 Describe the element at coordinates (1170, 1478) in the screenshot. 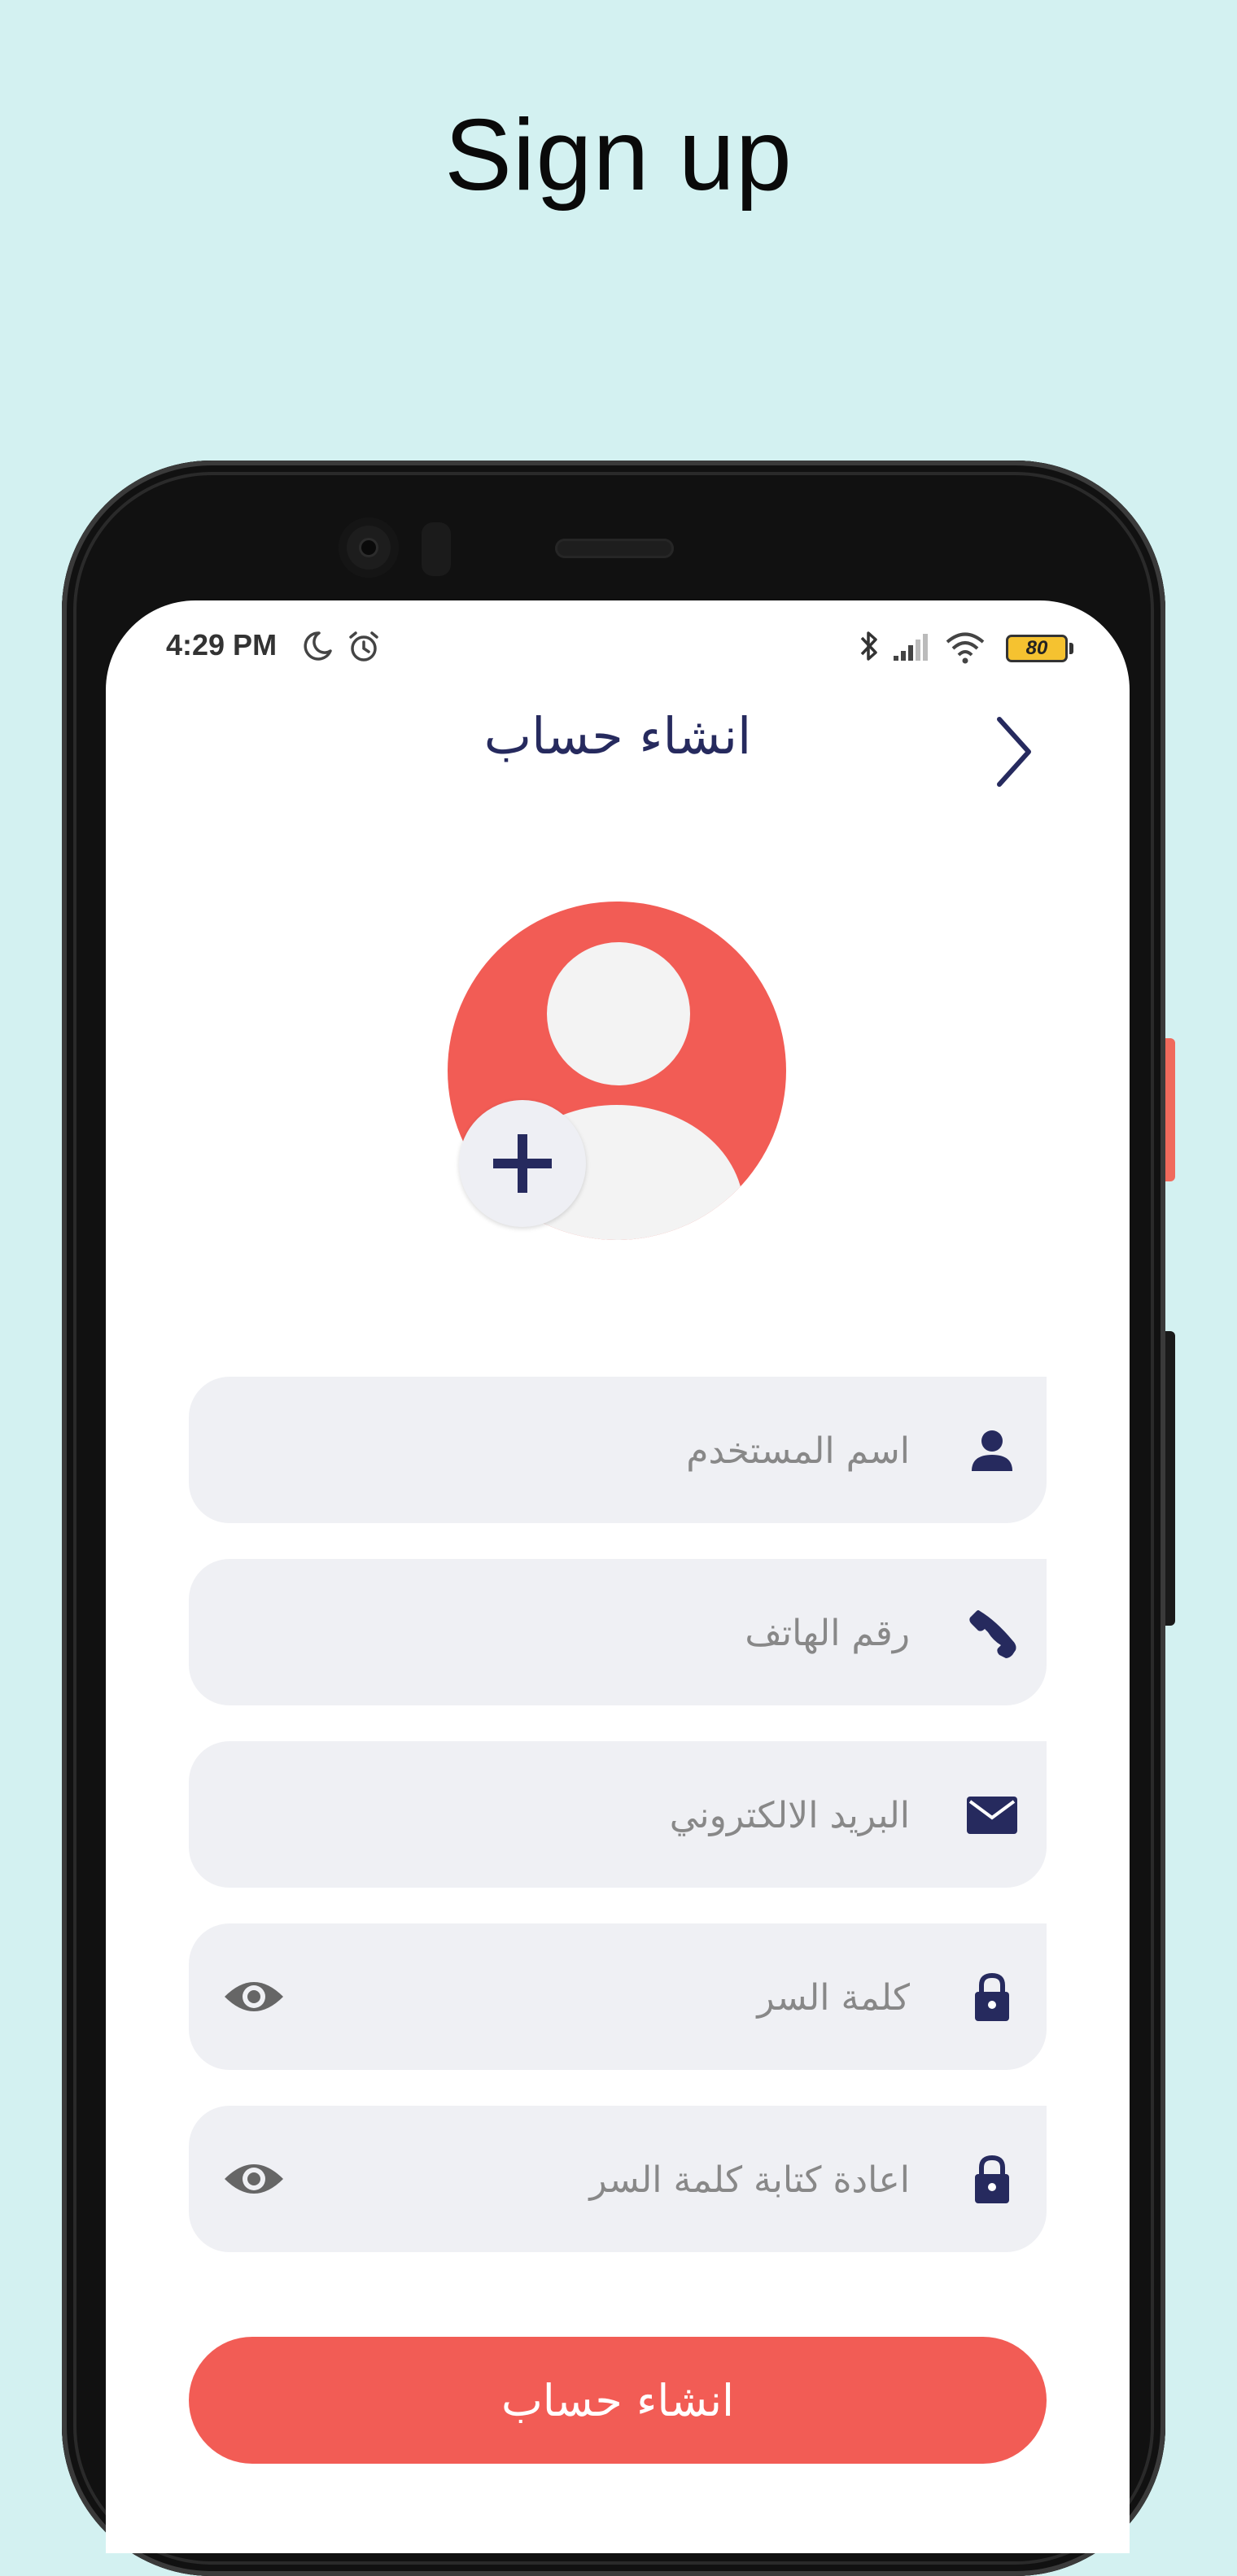

I see `phone-power-button` at that location.